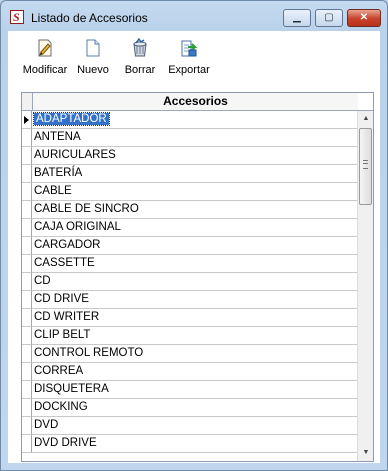 This screenshot has height=471, width=388. I want to click on title-bar: S Listado de Accesorios ▁ ▢ ✕, so click(194, 16).